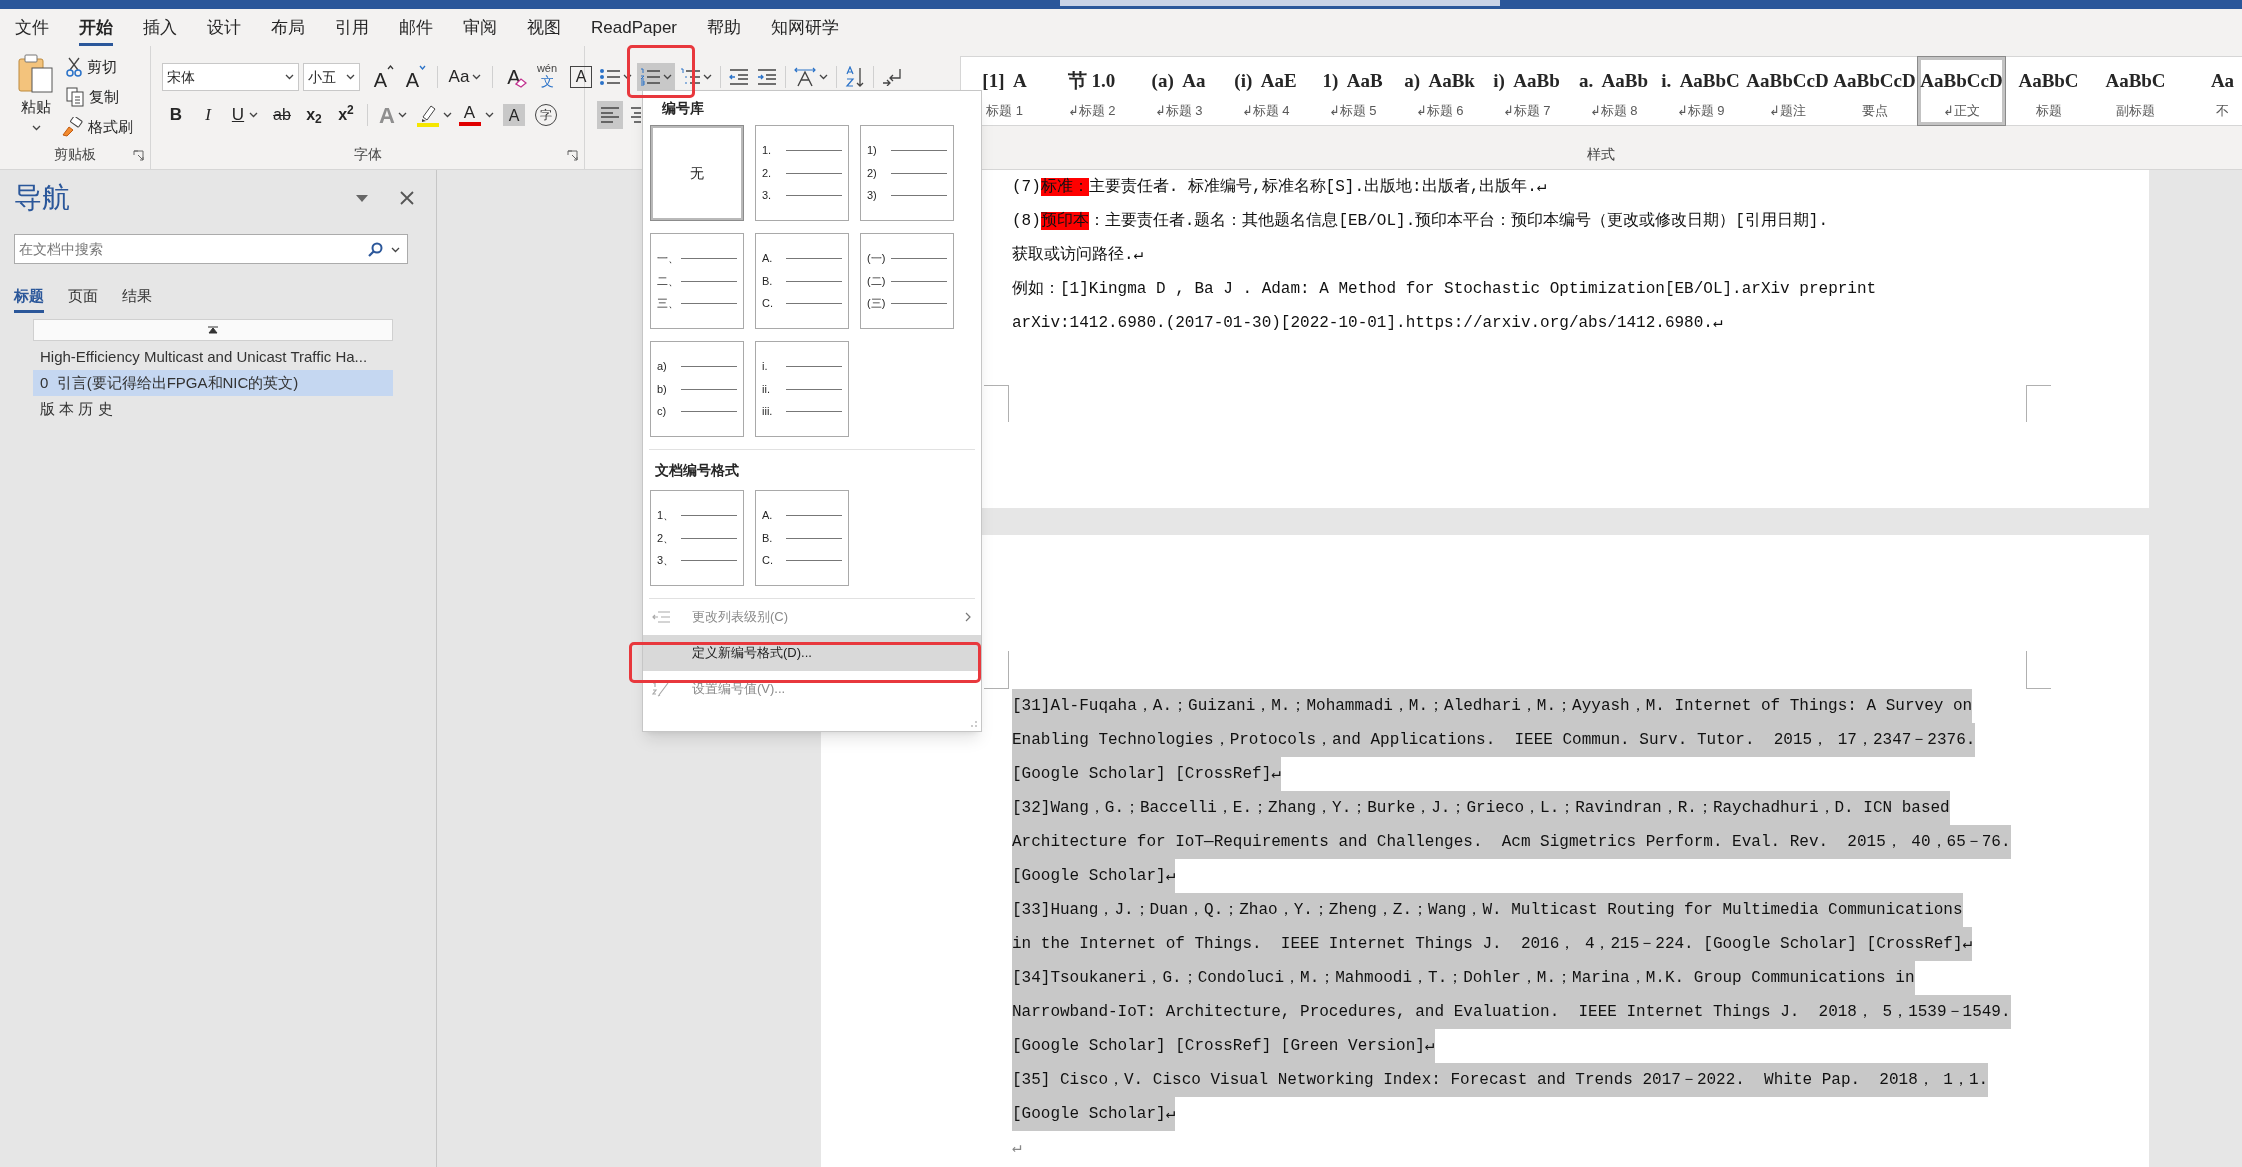 Image resolution: width=2242 pixels, height=1167 pixels. Describe the element at coordinates (384, 77) in the screenshot. I see `grow-font-button: A` at that location.